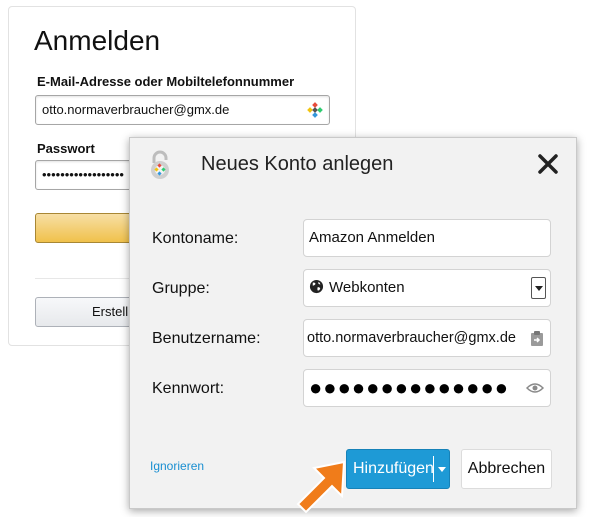 The width and height of the screenshot is (589, 517). I want to click on kennwort-input: ●●●●●●●●●●●●●●, so click(427, 388).